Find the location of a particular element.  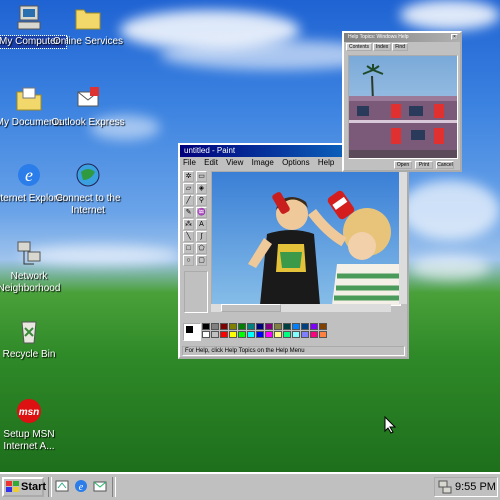

pick-color-tool-icon: ╱ is located at coordinates (188, 200).